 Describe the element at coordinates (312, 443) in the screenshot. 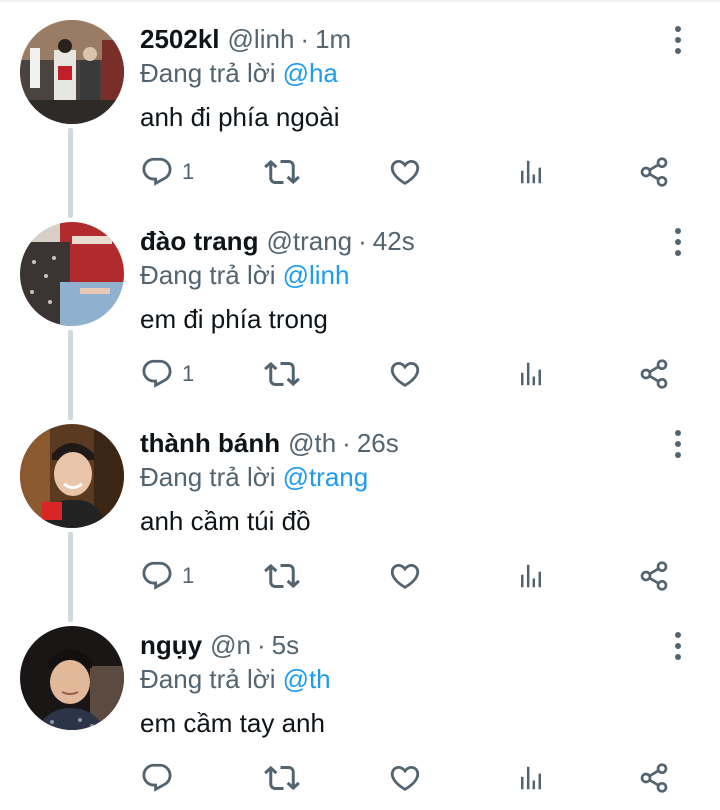

I see `user-handle: @th` at that location.